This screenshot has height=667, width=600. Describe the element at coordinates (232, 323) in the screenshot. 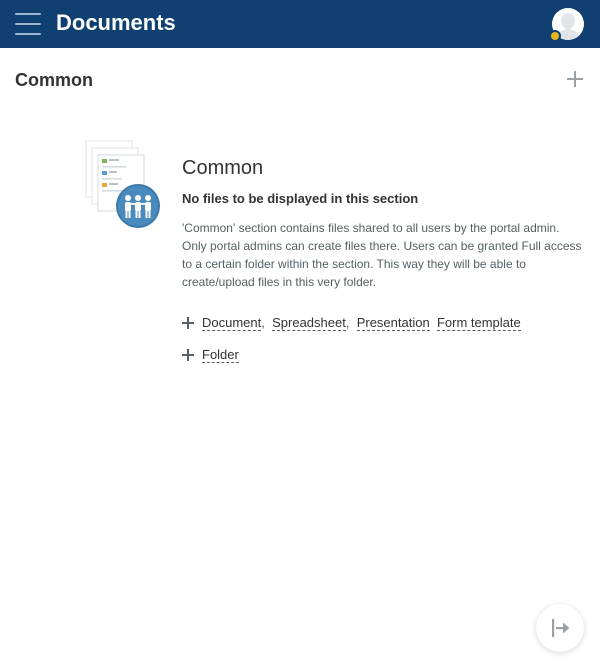

I see `create-document-link: Document` at that location.